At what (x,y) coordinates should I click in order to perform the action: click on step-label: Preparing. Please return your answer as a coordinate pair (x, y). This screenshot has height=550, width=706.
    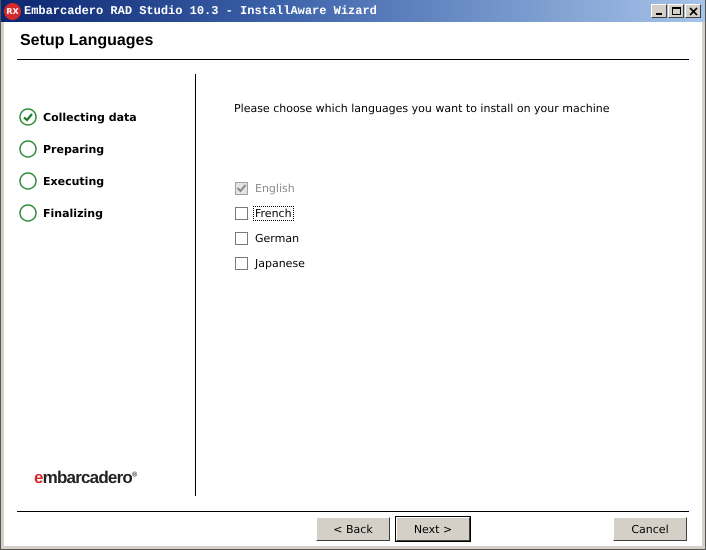
    Looking at the image, I should click on (73, 149).